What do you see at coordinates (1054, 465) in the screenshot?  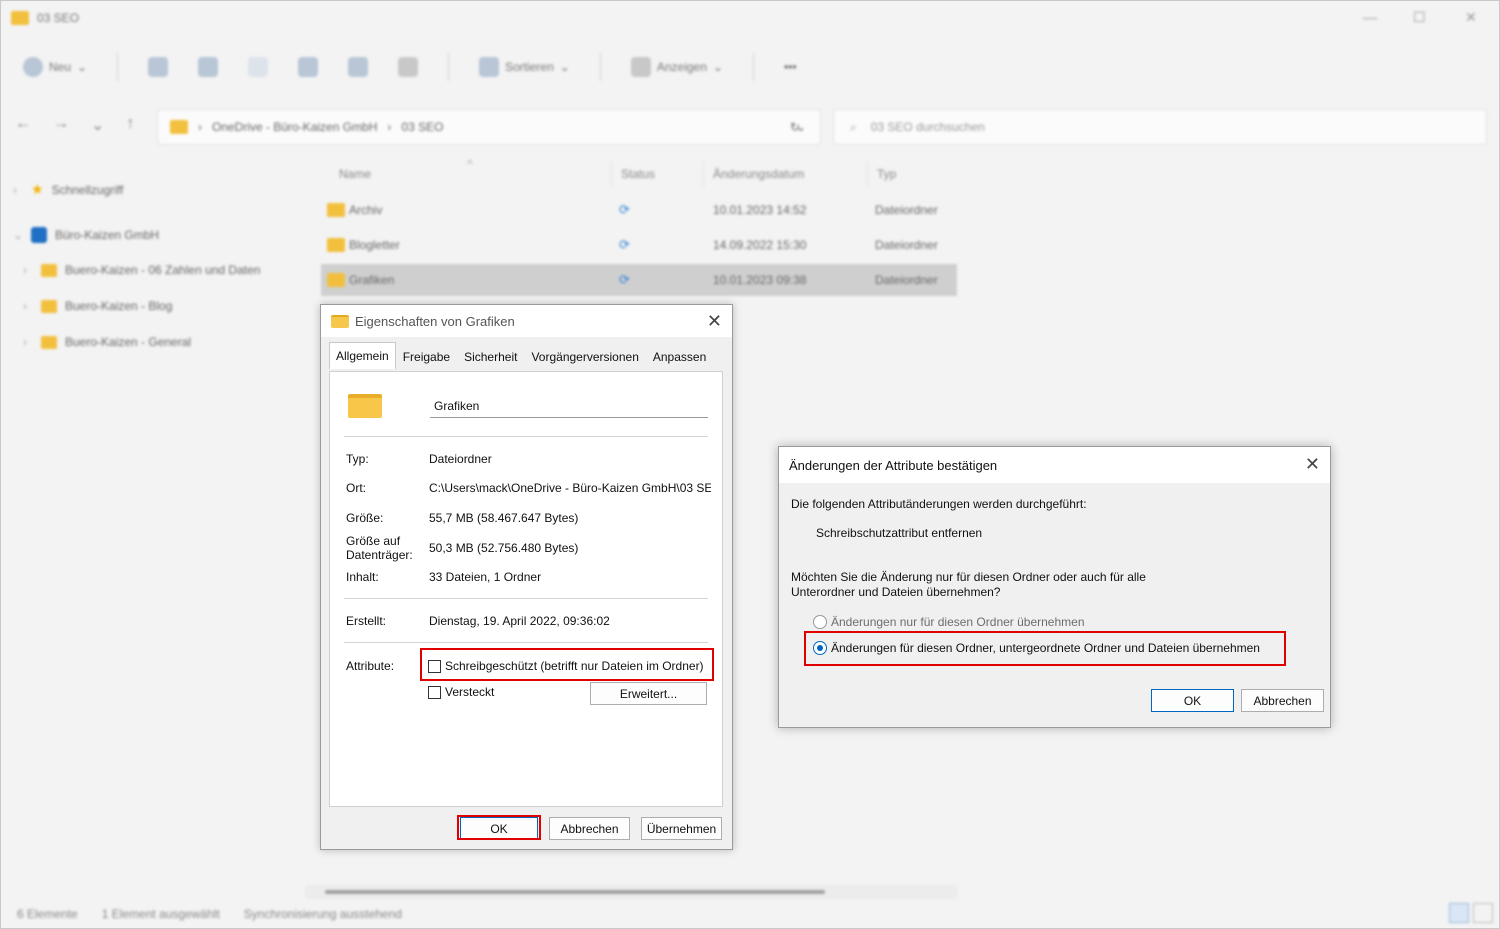 I see `dialog-titlebar: Änderungen der Attribute bestätigen ✕` at bounding box center [1054, 465].